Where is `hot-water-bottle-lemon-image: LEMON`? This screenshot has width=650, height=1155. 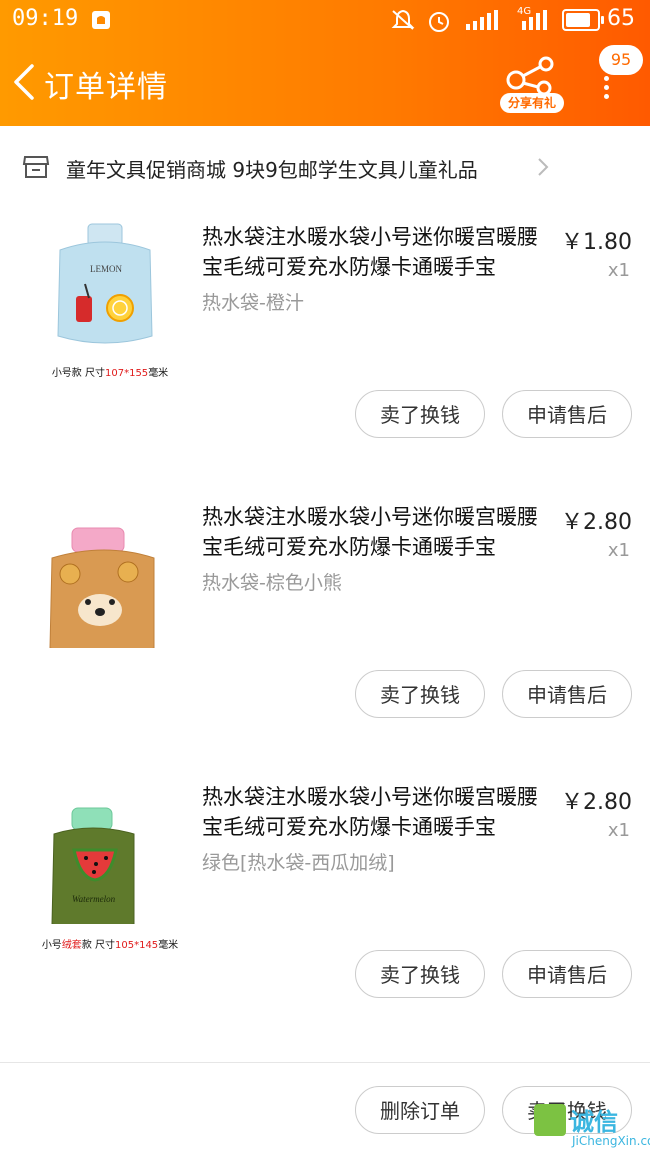
hot-water-bottle-lemon-image: LEMON is located at coordinates (105, 283).